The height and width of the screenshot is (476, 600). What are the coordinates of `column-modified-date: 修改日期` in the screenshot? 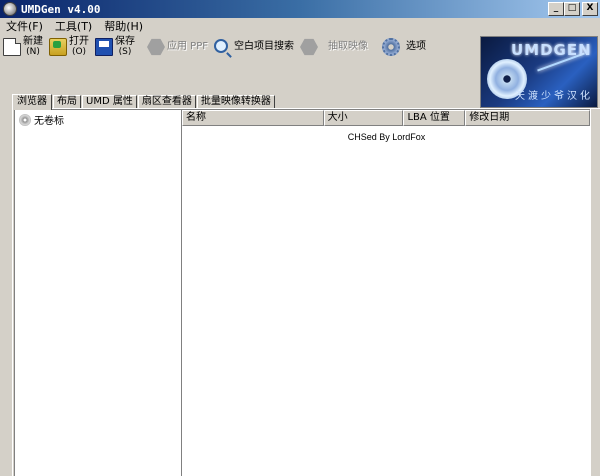 It's located at (527, 118).